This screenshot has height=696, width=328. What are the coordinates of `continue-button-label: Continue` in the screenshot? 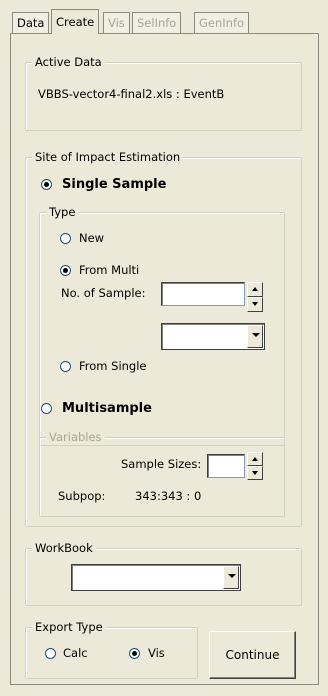 It's located at (252, 655).